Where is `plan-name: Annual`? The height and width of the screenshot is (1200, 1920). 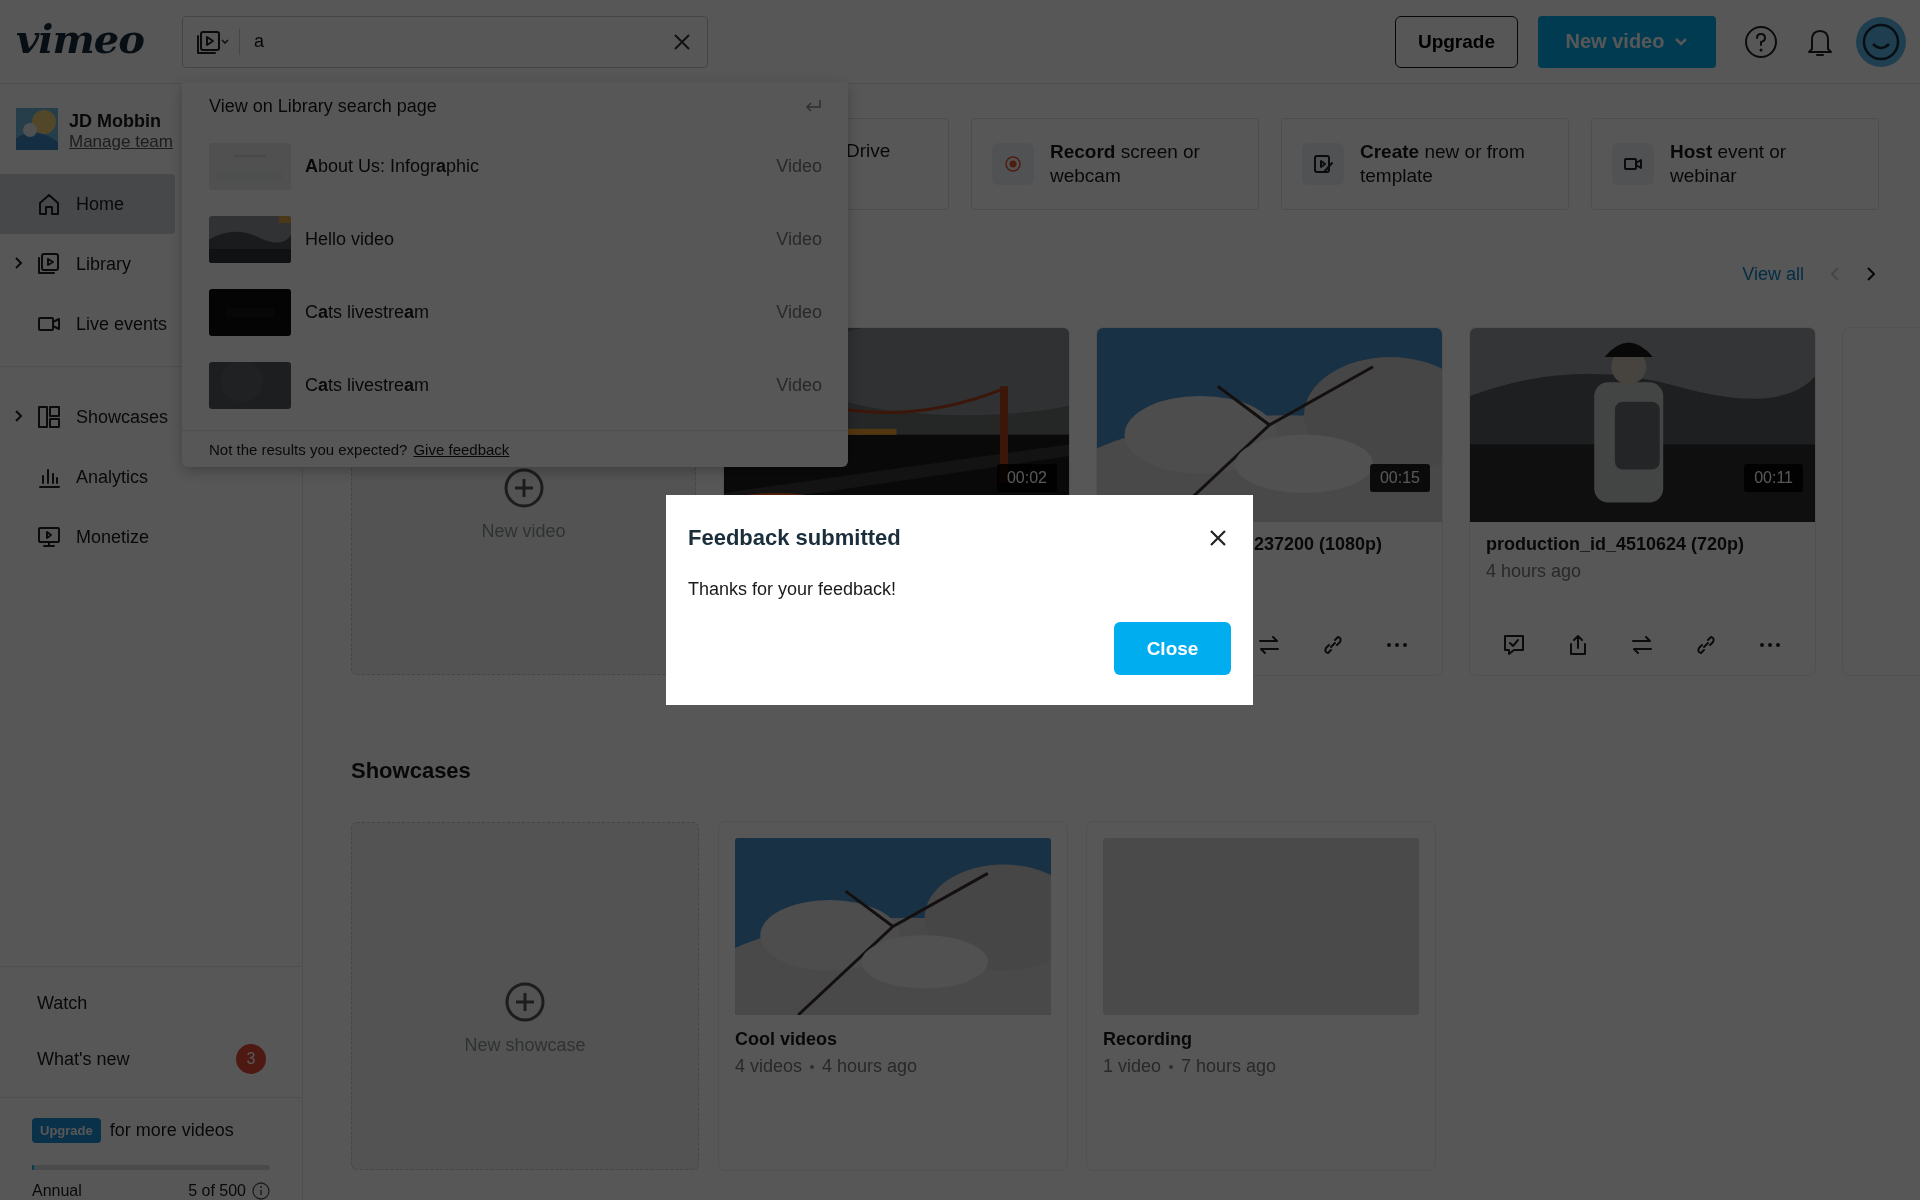
plan-name: Annual is located at coordinates (57, 1191).